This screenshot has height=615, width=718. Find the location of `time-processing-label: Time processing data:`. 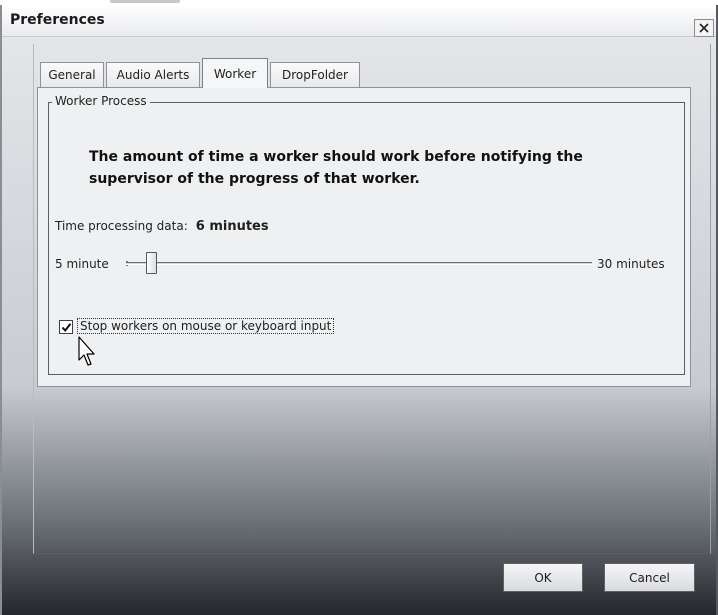

time-processing-label: Time processing data: is located at coordinates (121, 226).